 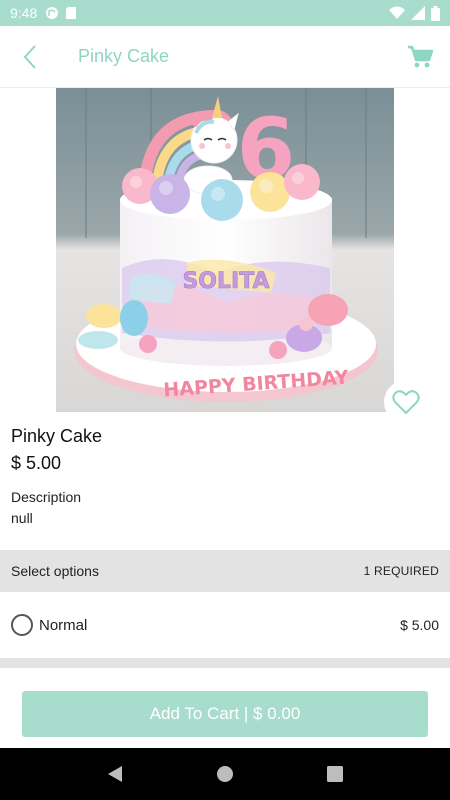 What do you see at coordinates (36, 463) in the screenshot?
I see `product-price: $ 5.00` at bounding box center [36, 463].